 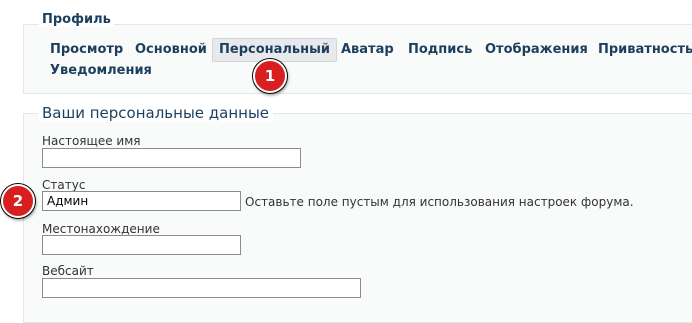 I want to click on real-name-label: Настоящее имя, so click(x=91, y=141).